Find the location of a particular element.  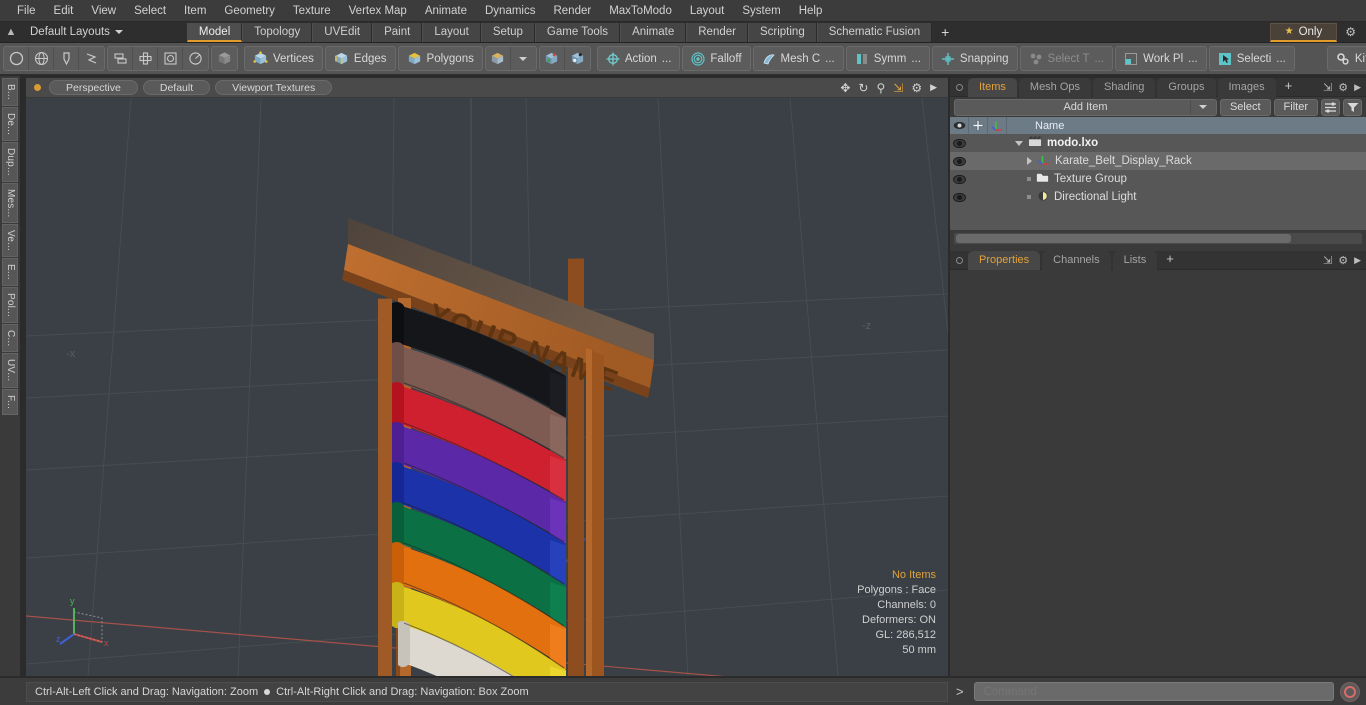

item-cube-icon is located at coordinates (224, 58).